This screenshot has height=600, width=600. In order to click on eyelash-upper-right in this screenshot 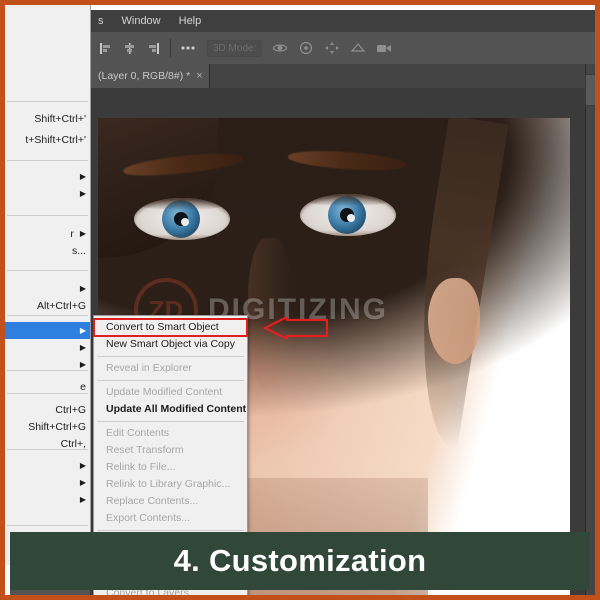, I will do `click(348, 200)`.